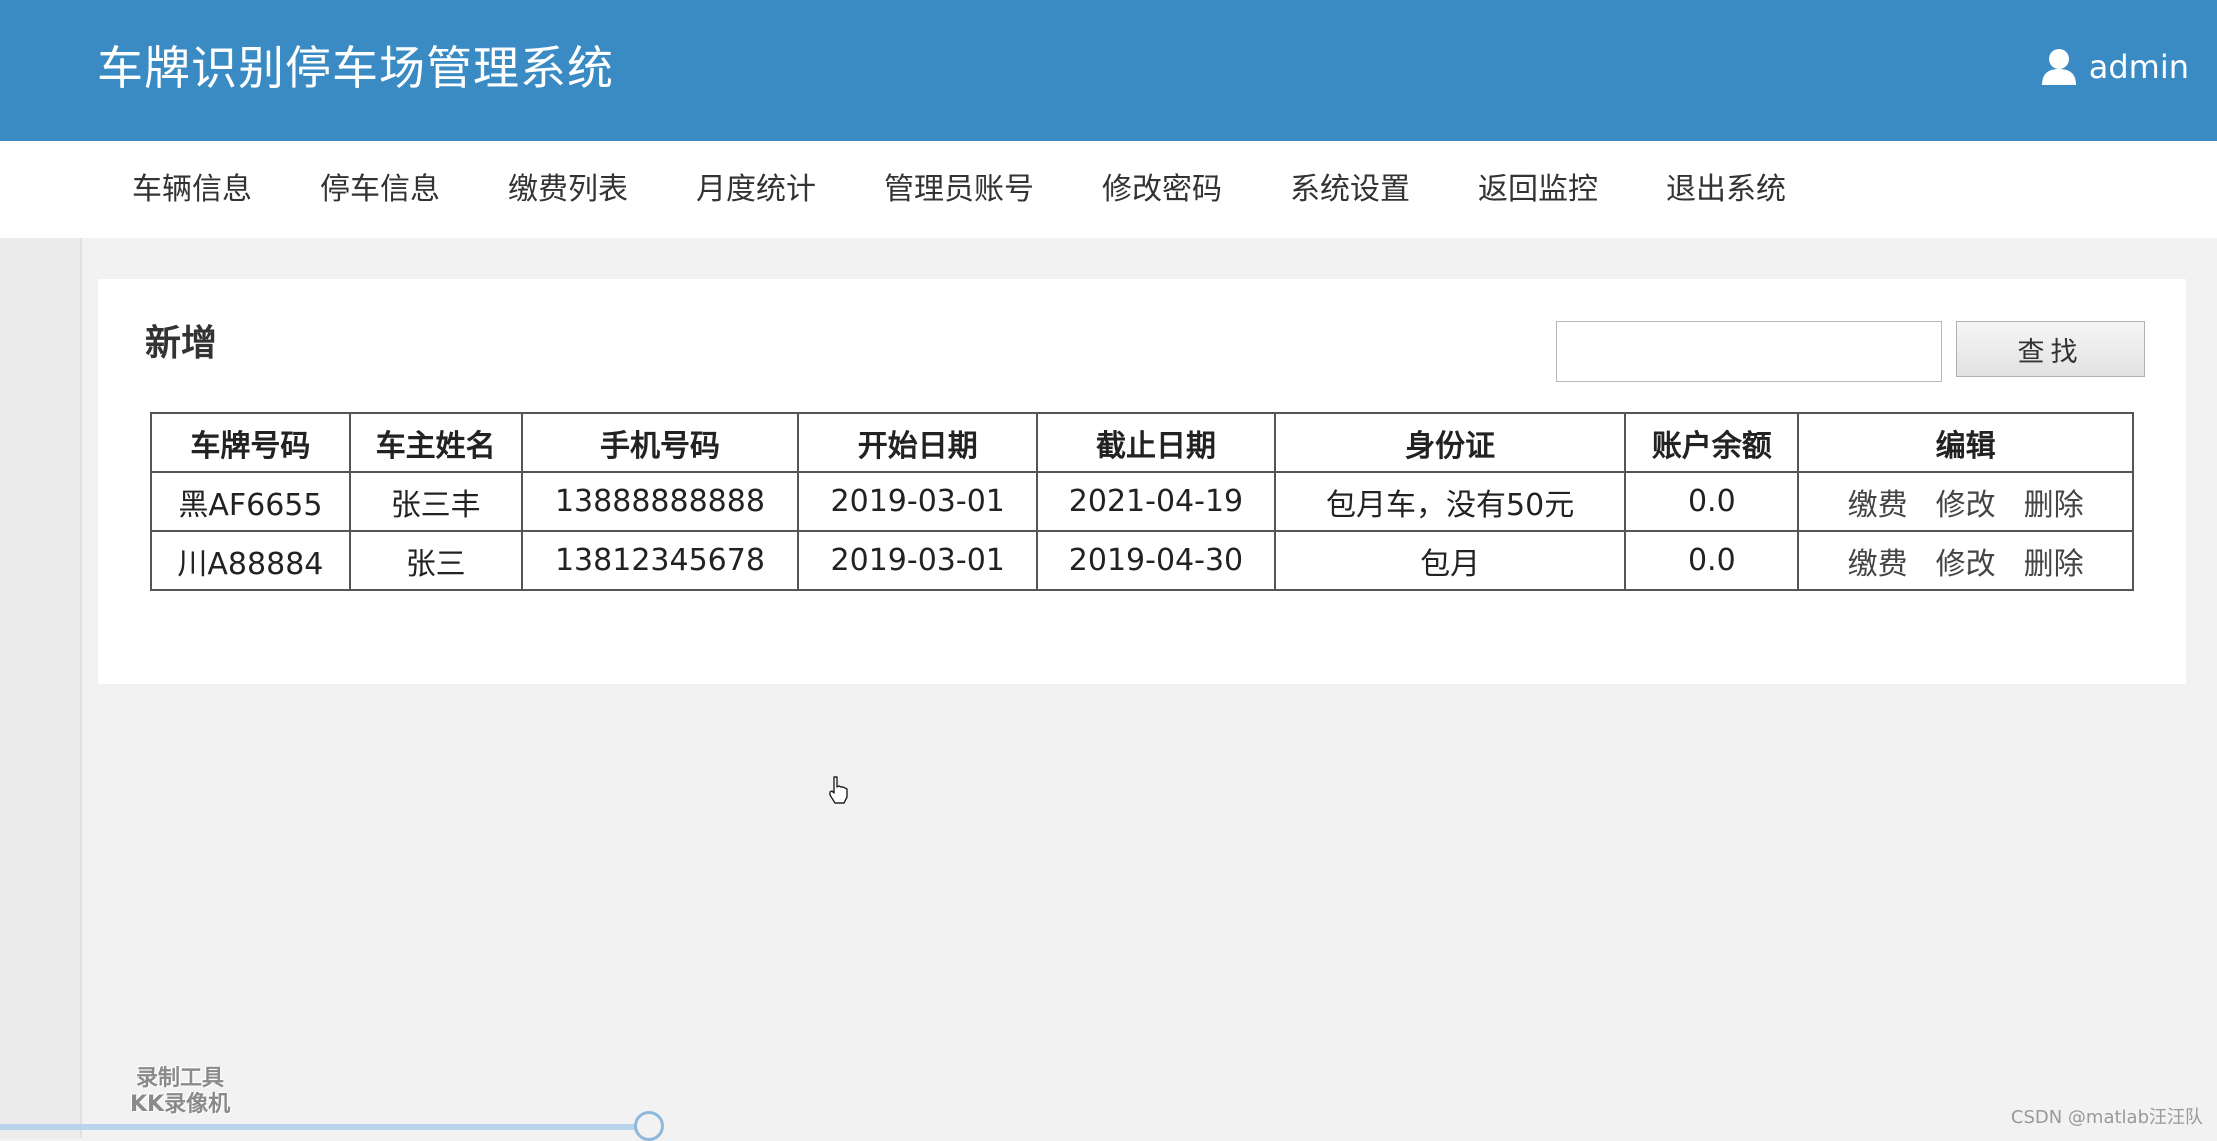 Image resolution: width=2217 pixels, height=1141 pixels. Describe the element at coordinates (660, 501) in the screenshot. I see `cell-phone: 13888888888` at that location.